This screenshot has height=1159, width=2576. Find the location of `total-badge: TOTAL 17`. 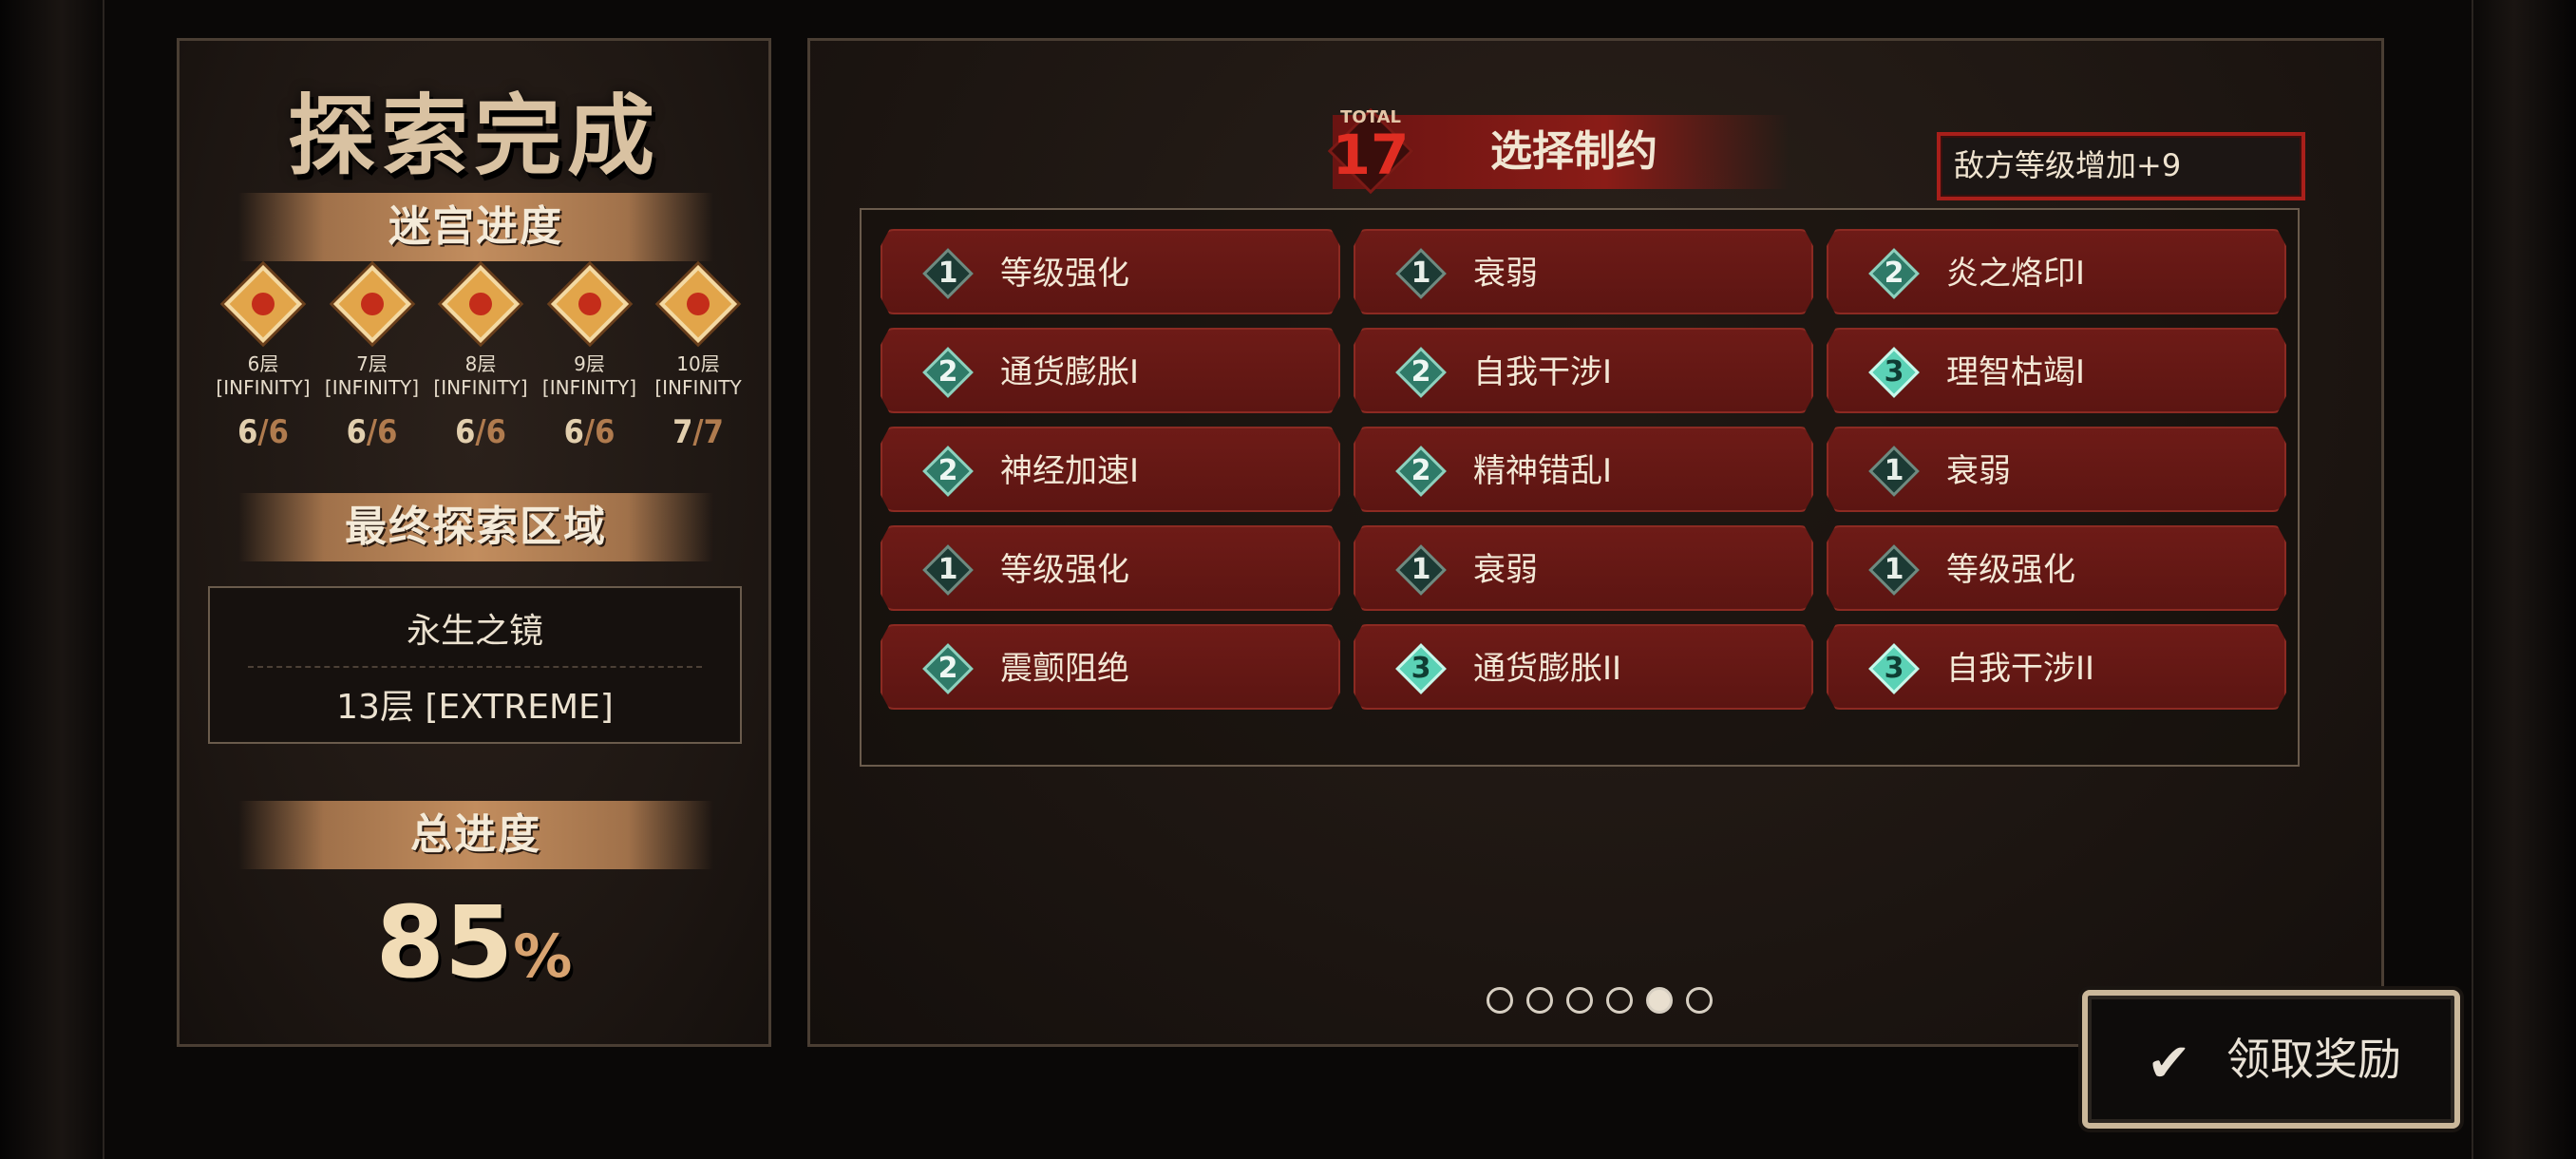

total-badge: TOTAL 17 is located at coordinates (1370, 151).